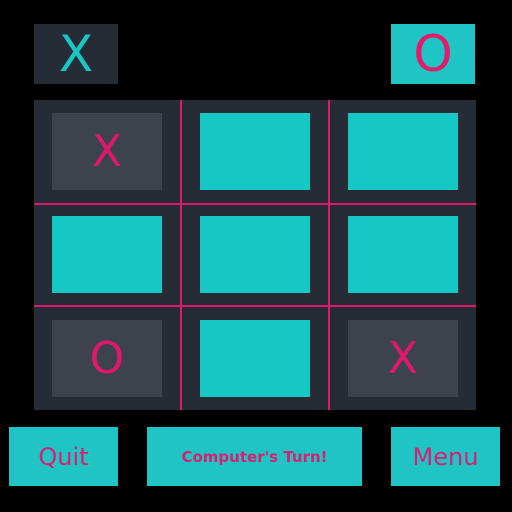 Image resolution: width=512 pixels, height=512 pixels. Describe the element at coordinates (63, 456) in the screenshot. I see `quit-button: Quit` at that location.